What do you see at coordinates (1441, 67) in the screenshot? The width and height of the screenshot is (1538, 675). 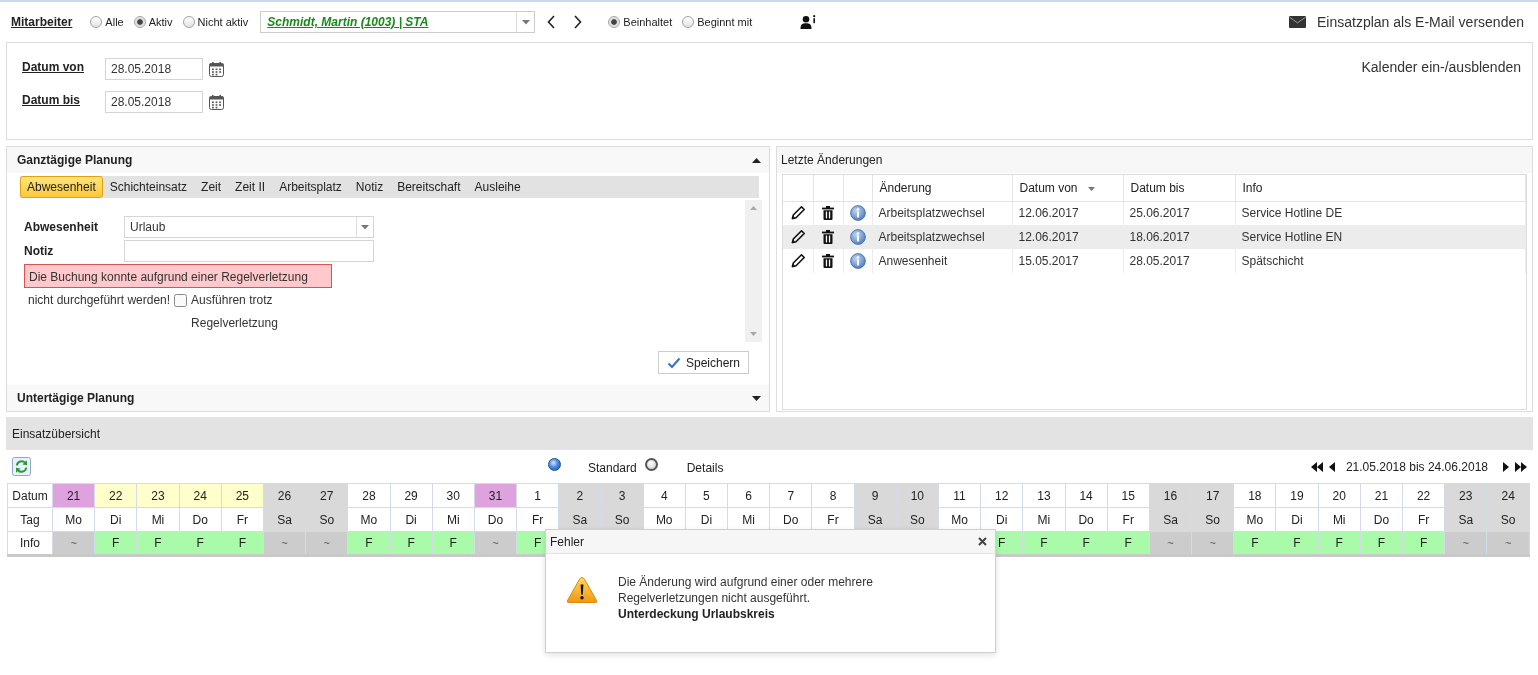 I see `toggle-calendar-link: Kalender ein-/ausblenden` at bounding box center [1441, 67].